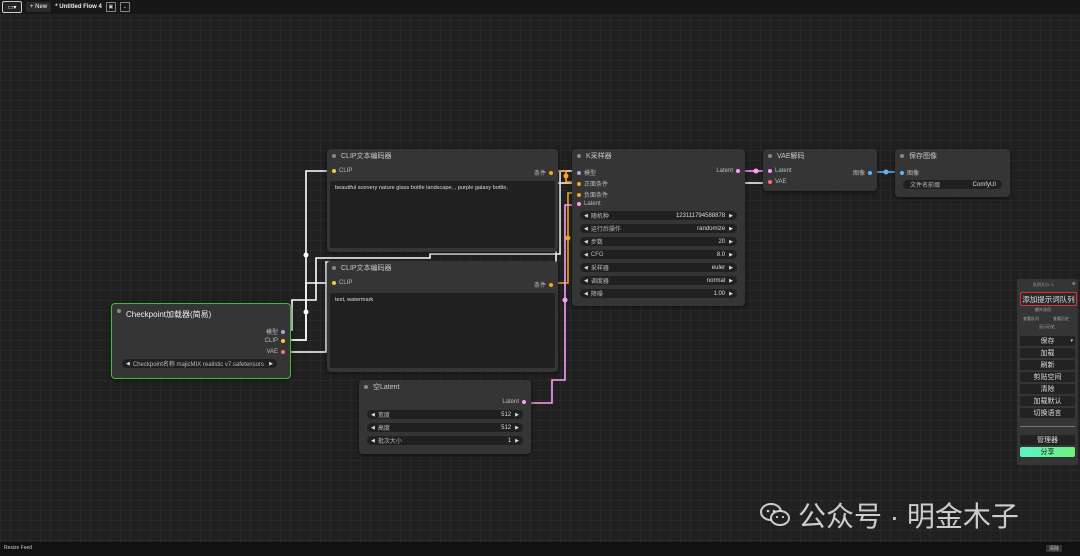 The height and width of the screenshot is (556, 1080). What do you see at coordinates (1054, 548) in the screenshot?
I see `clear-feed-button: 清除` at bounding box center [1054, 548].